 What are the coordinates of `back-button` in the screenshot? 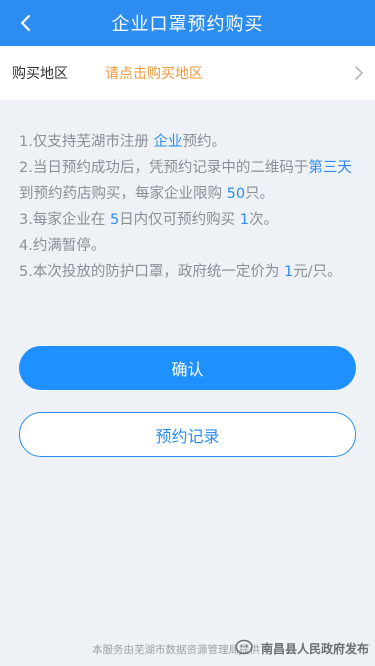 It's located at (25, 23).